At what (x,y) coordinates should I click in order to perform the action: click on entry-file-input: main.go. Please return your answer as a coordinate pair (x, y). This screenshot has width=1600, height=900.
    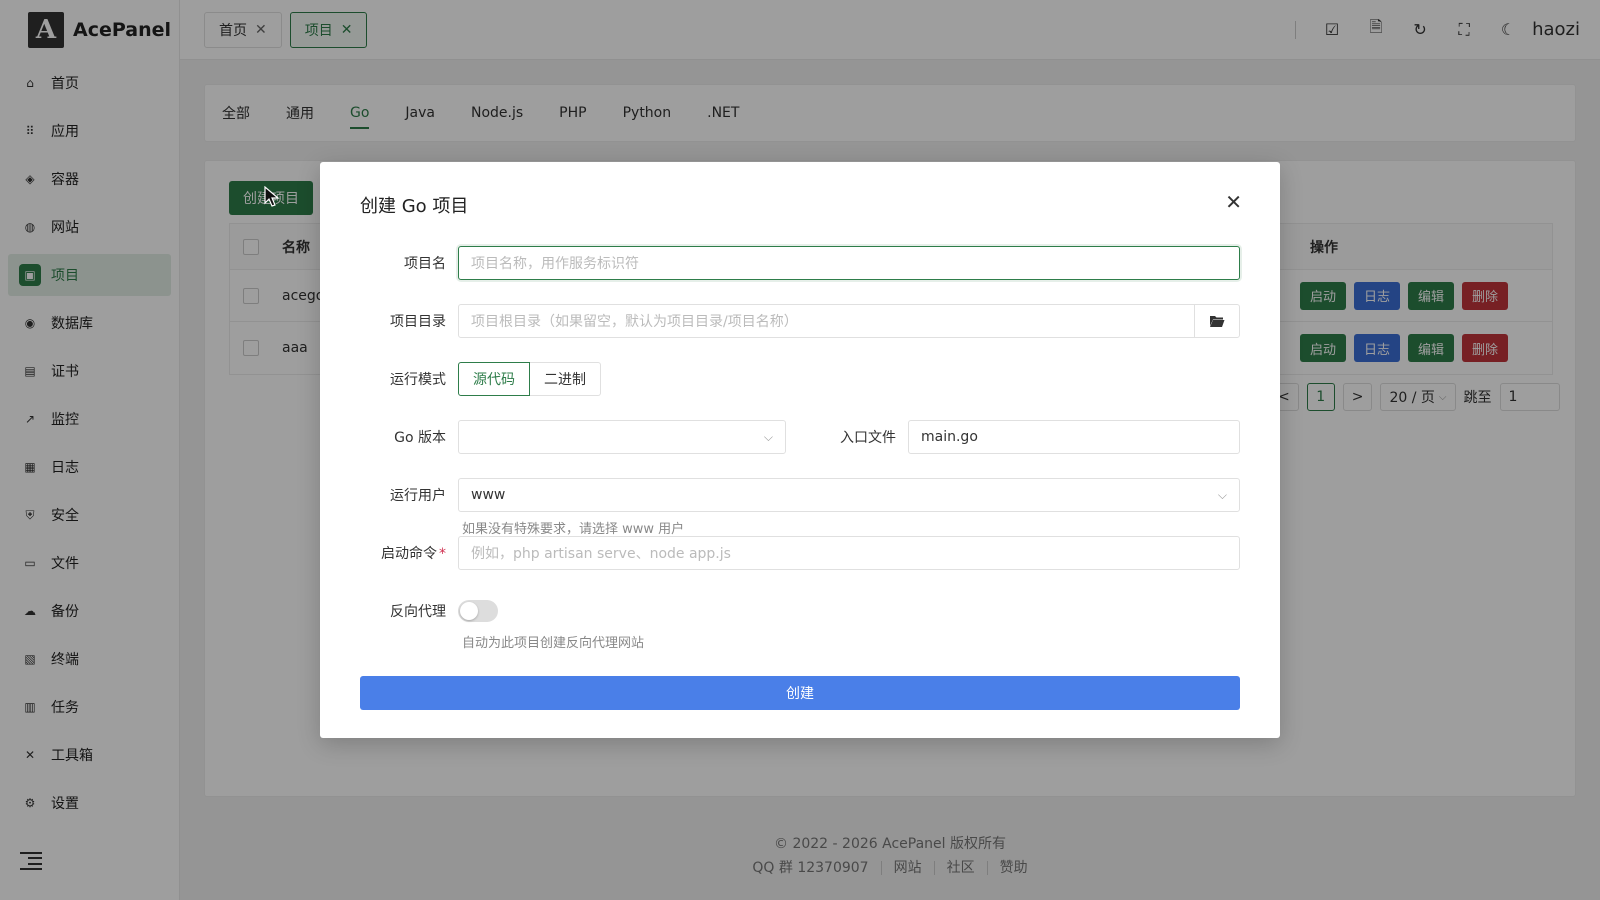
    Looking at the image, I should click on (1074, 437).